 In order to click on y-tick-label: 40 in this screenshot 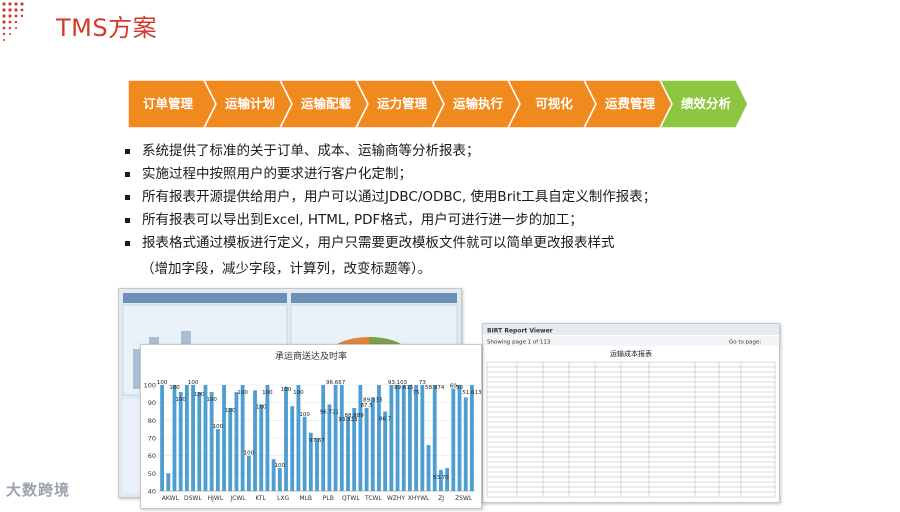, I will do `click(152, 492)`.